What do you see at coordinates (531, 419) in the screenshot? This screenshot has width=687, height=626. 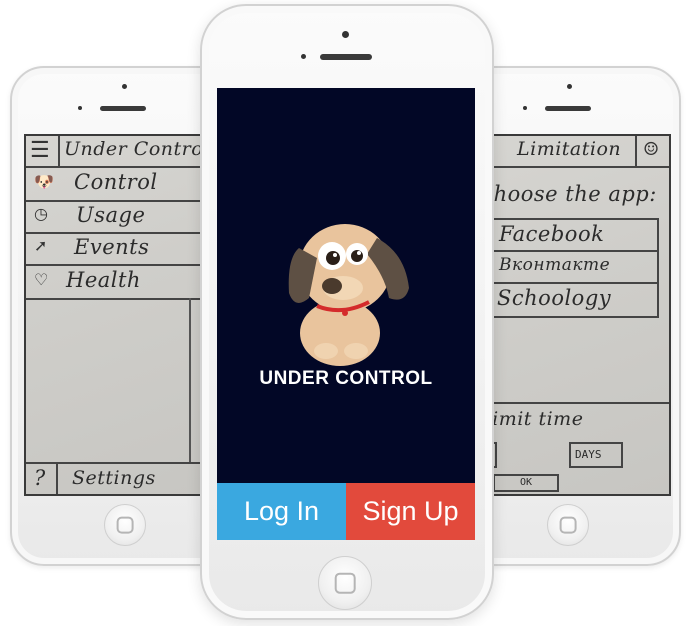 I see `sketch-limit-label: Limit time` at bounding box center [531, 419].